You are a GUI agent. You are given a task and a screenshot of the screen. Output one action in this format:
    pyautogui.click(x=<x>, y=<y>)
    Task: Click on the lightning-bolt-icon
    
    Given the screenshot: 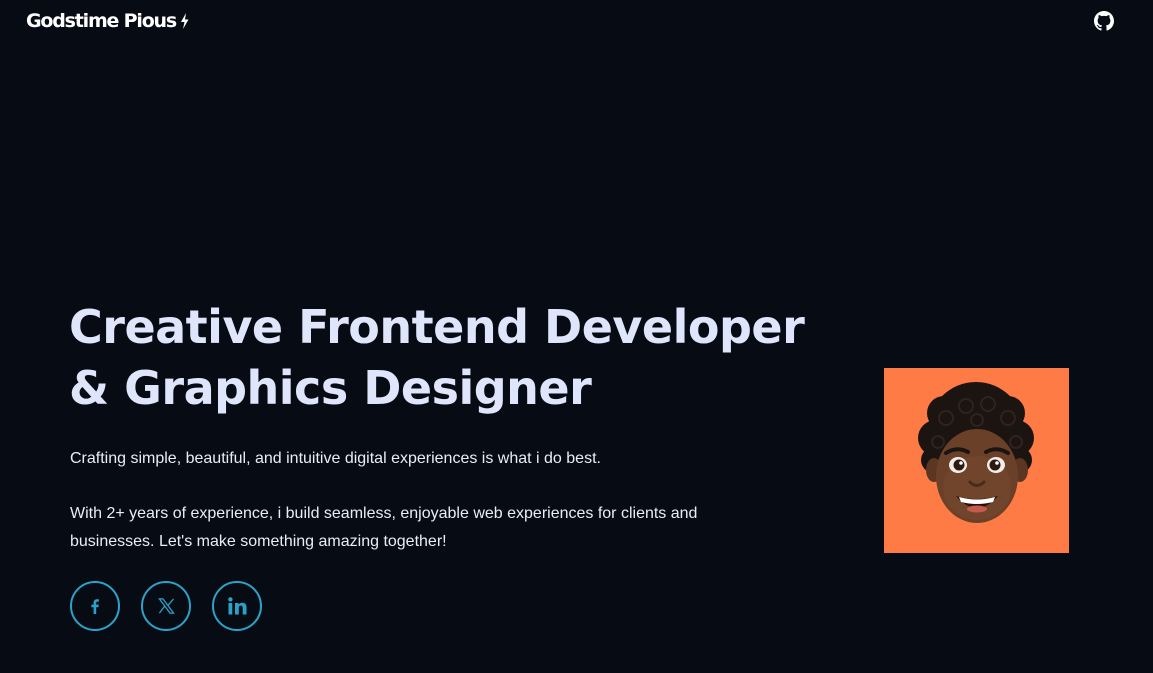 What is the action you would take?
    pyautogui.click(x=184, y=21)
    